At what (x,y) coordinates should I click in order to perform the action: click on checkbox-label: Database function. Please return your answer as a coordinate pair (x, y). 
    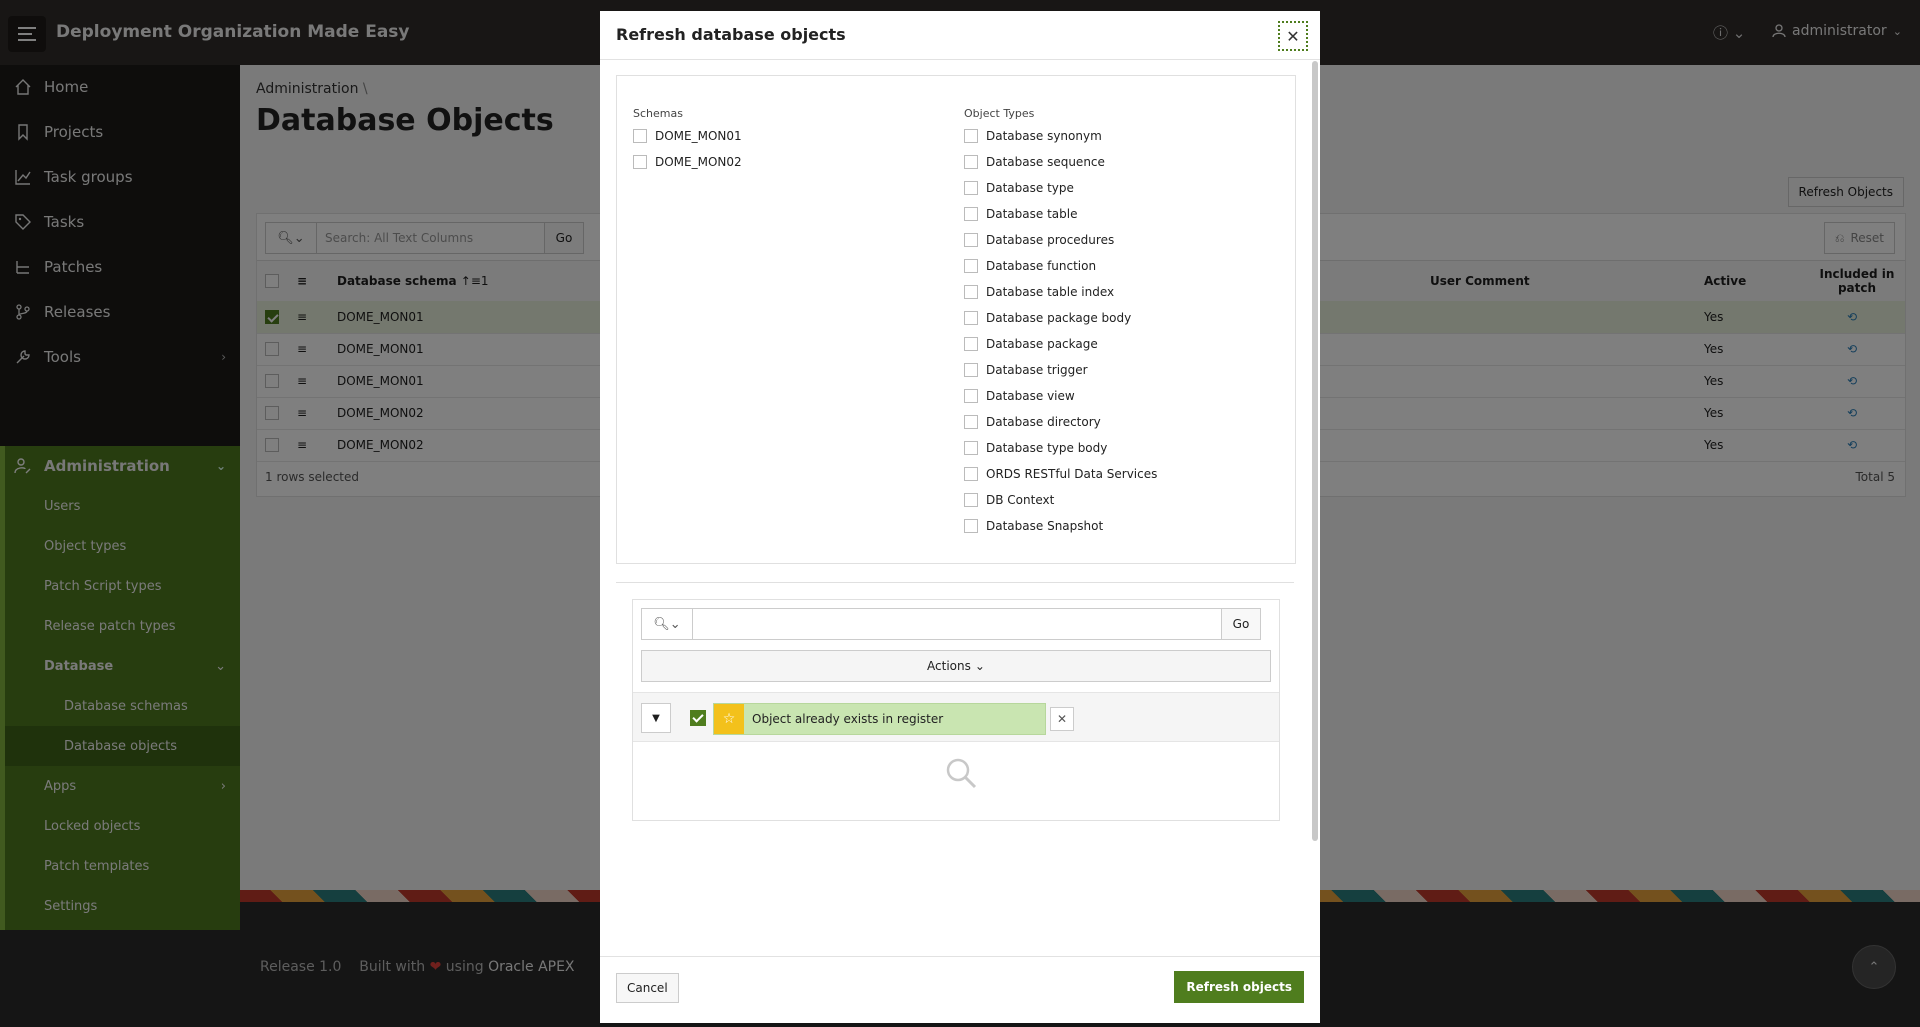
    Looking at the image, I should click on (1041, 266).